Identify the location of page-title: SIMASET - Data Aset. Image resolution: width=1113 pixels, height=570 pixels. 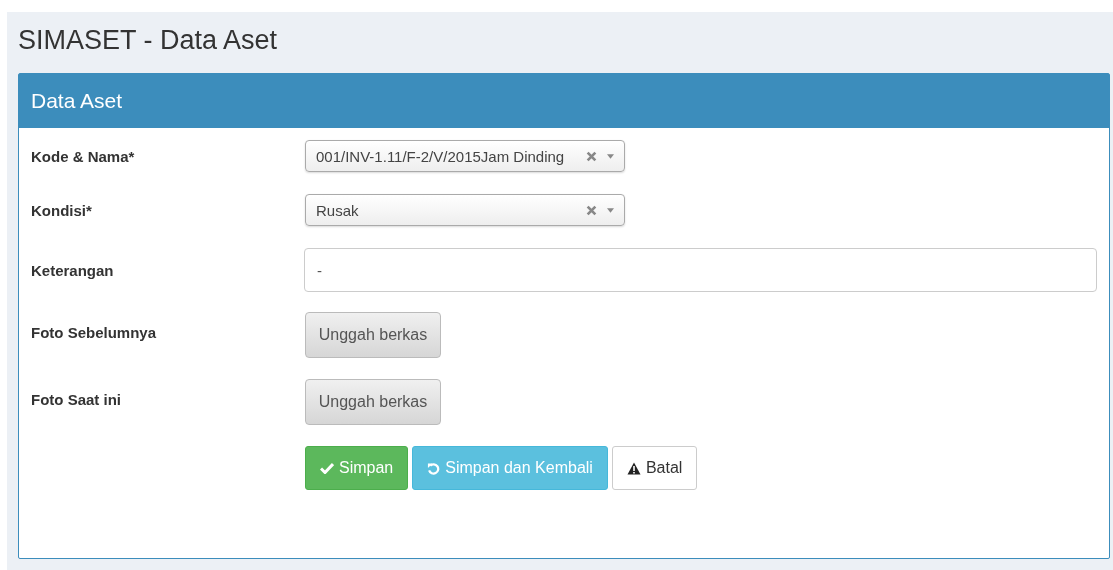
(148, 40).